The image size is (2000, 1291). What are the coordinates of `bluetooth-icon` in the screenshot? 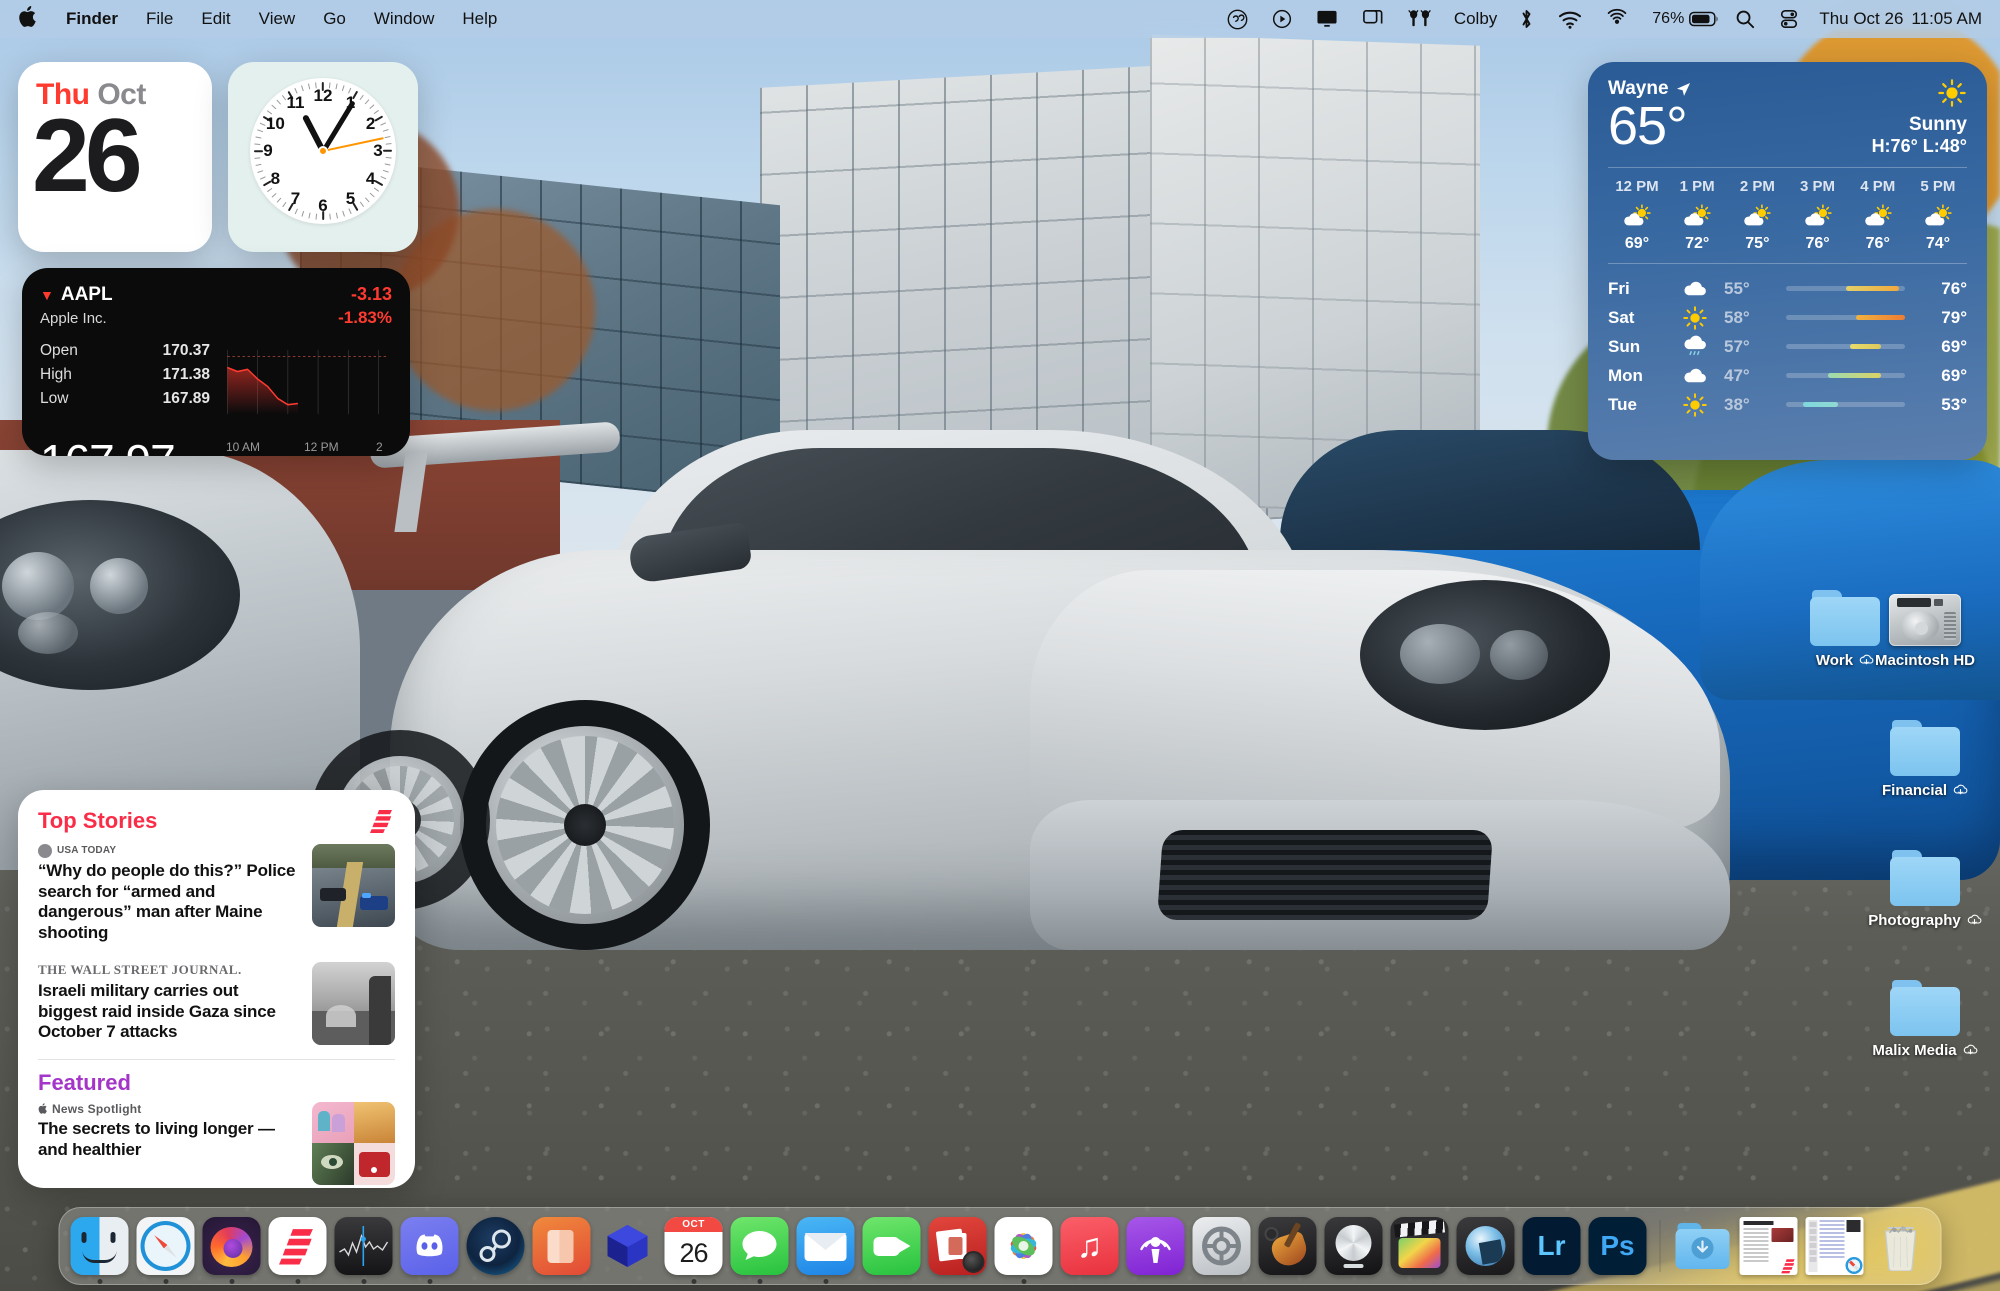 It's located at (1526, 19).